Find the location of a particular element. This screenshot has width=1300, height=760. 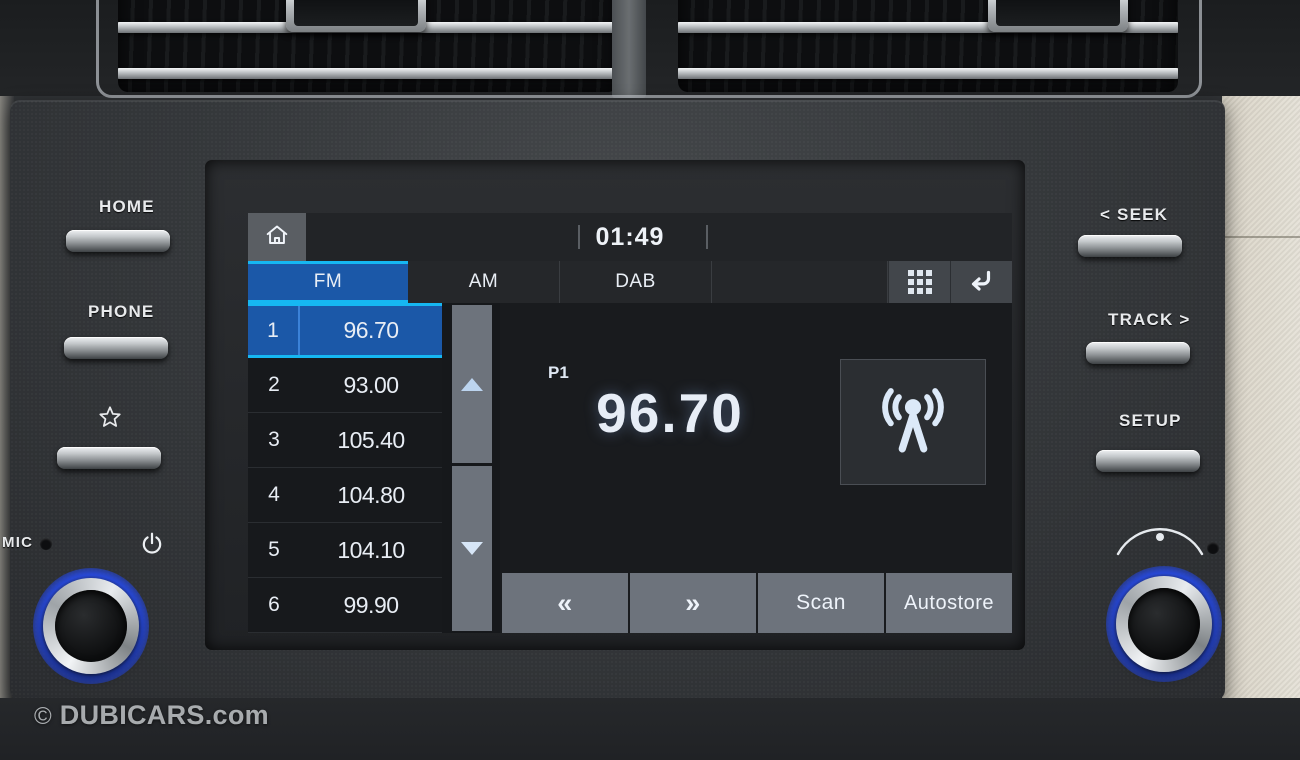

back-arrow-icon is located at coordinates (982, 282).